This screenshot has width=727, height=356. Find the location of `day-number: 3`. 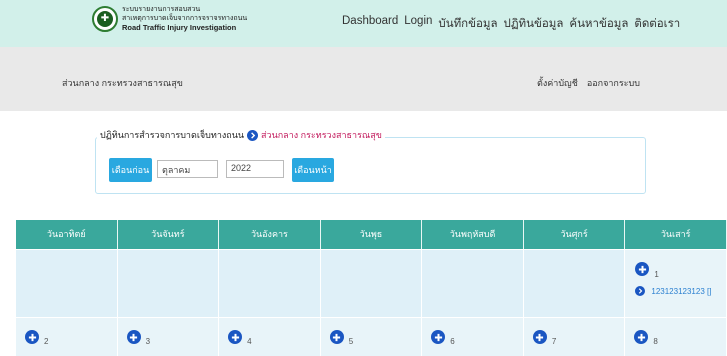

day-number: 3 is located at coordinates (148, 341).